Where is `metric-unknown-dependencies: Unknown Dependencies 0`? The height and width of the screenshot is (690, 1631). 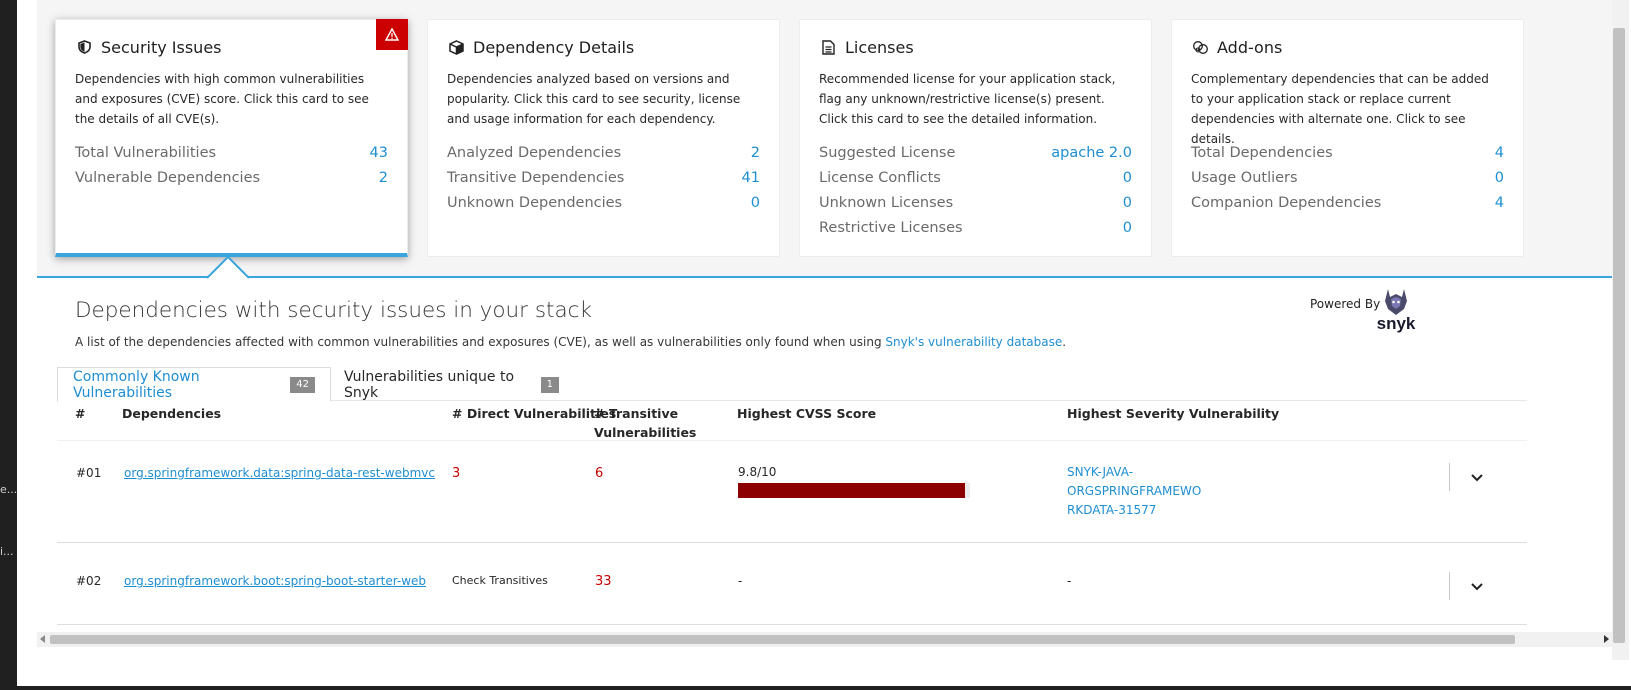 metric-unknown-dependencies: Unknown Dependencies 0 is located at coordinates (603, 203).